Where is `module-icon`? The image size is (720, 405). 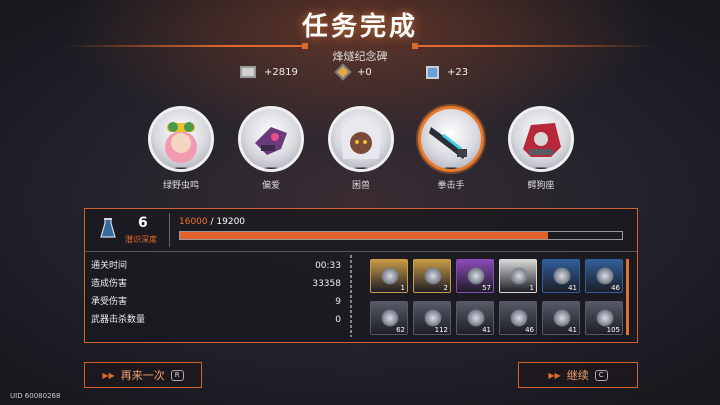
module-icon is located at coordinates (562, 318).